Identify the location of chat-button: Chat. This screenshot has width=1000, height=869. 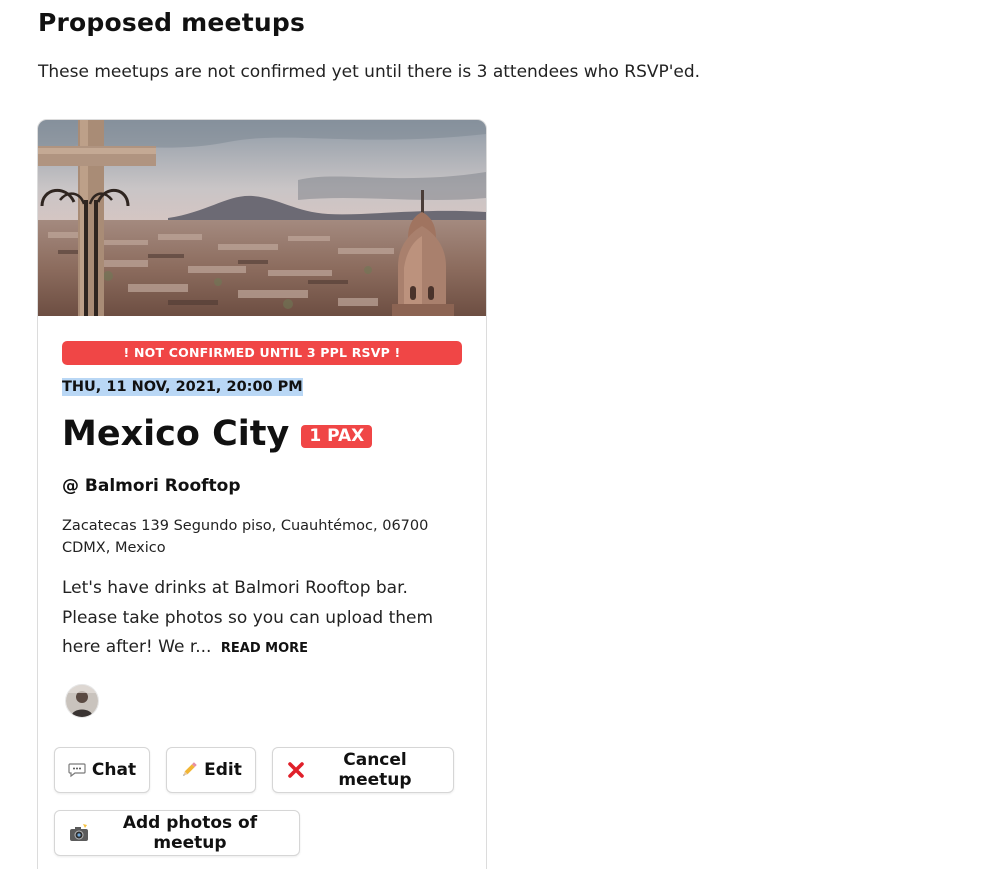
(102, 770).